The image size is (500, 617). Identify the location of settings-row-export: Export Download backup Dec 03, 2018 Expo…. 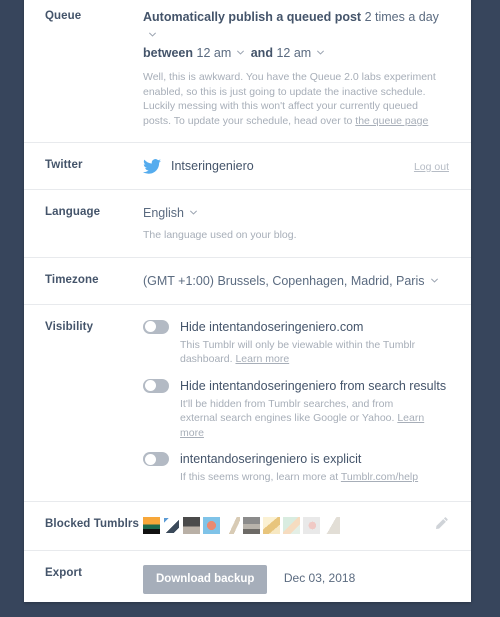
(247, 576).